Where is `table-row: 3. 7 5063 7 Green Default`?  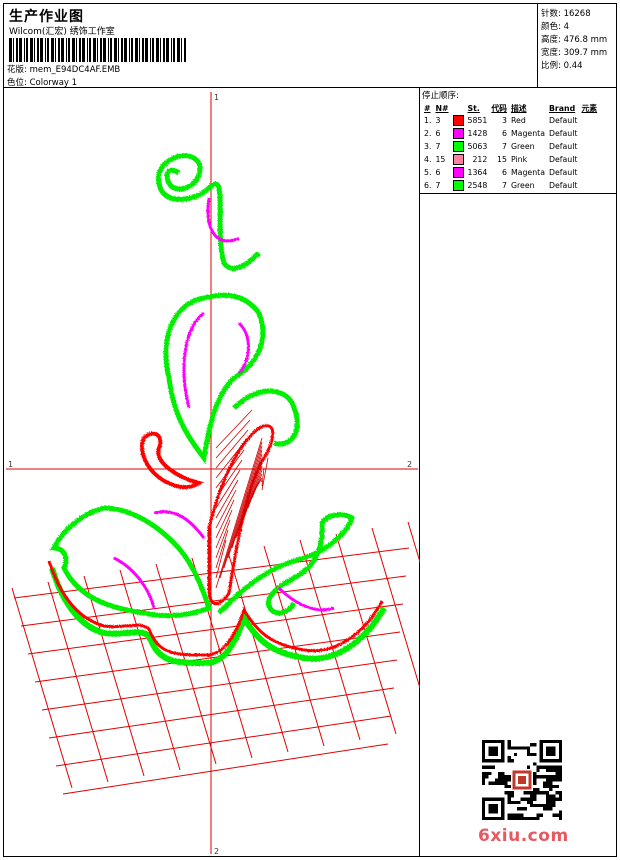
table-row: 3. 7 5063 7 Green Default is located at coordinates (510, 146).